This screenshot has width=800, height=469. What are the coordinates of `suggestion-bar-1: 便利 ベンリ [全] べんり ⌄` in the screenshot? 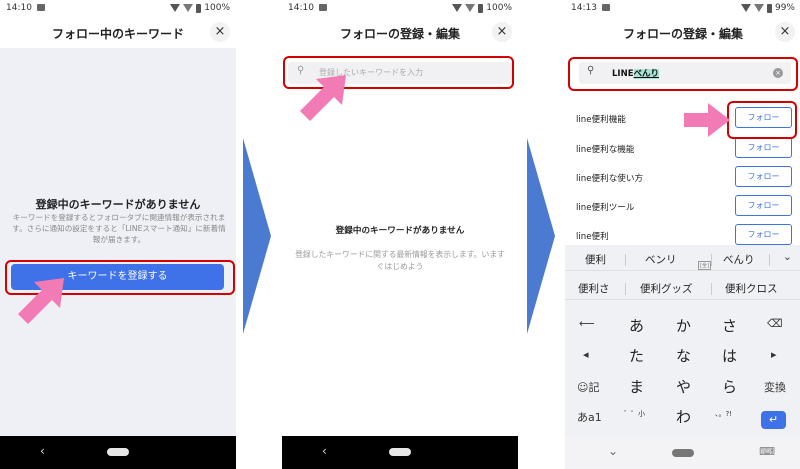 It's located at (682, 259).